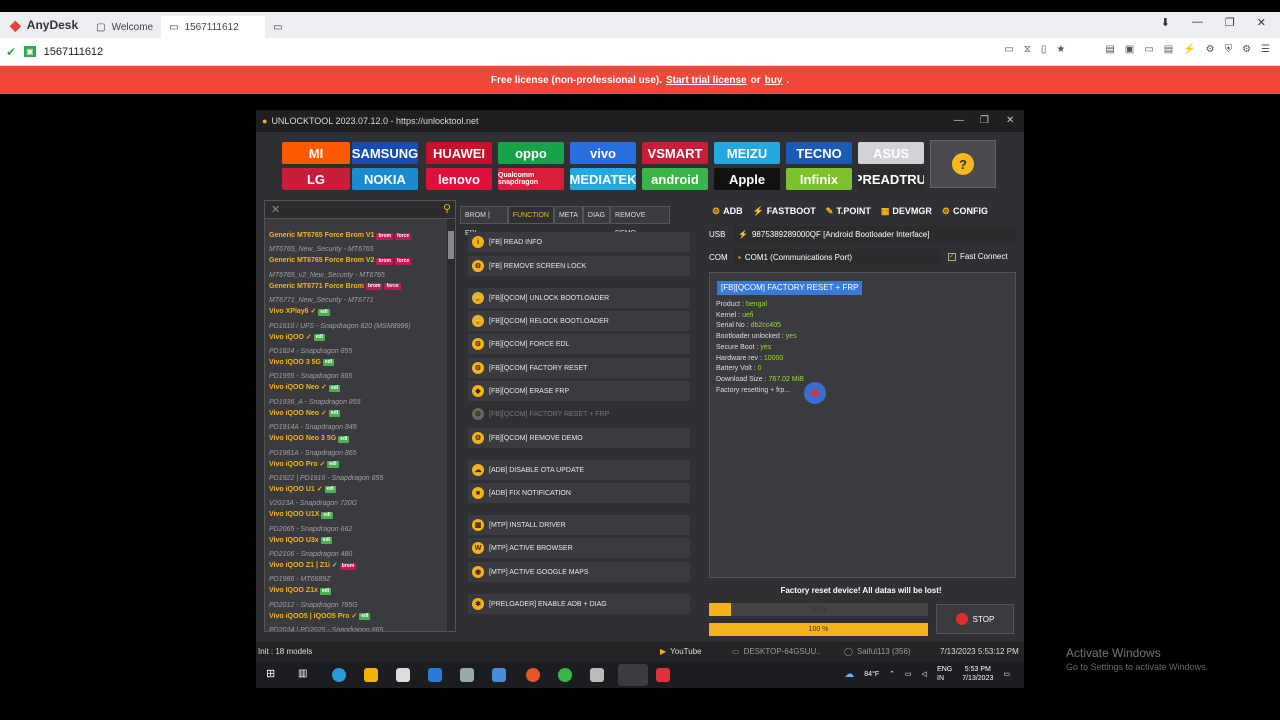 The width and height of the screenshot is (1280, 720). Describe the element at coordinates (1261, 22) in the screenshot. I see `close-button: ✕` at that location.